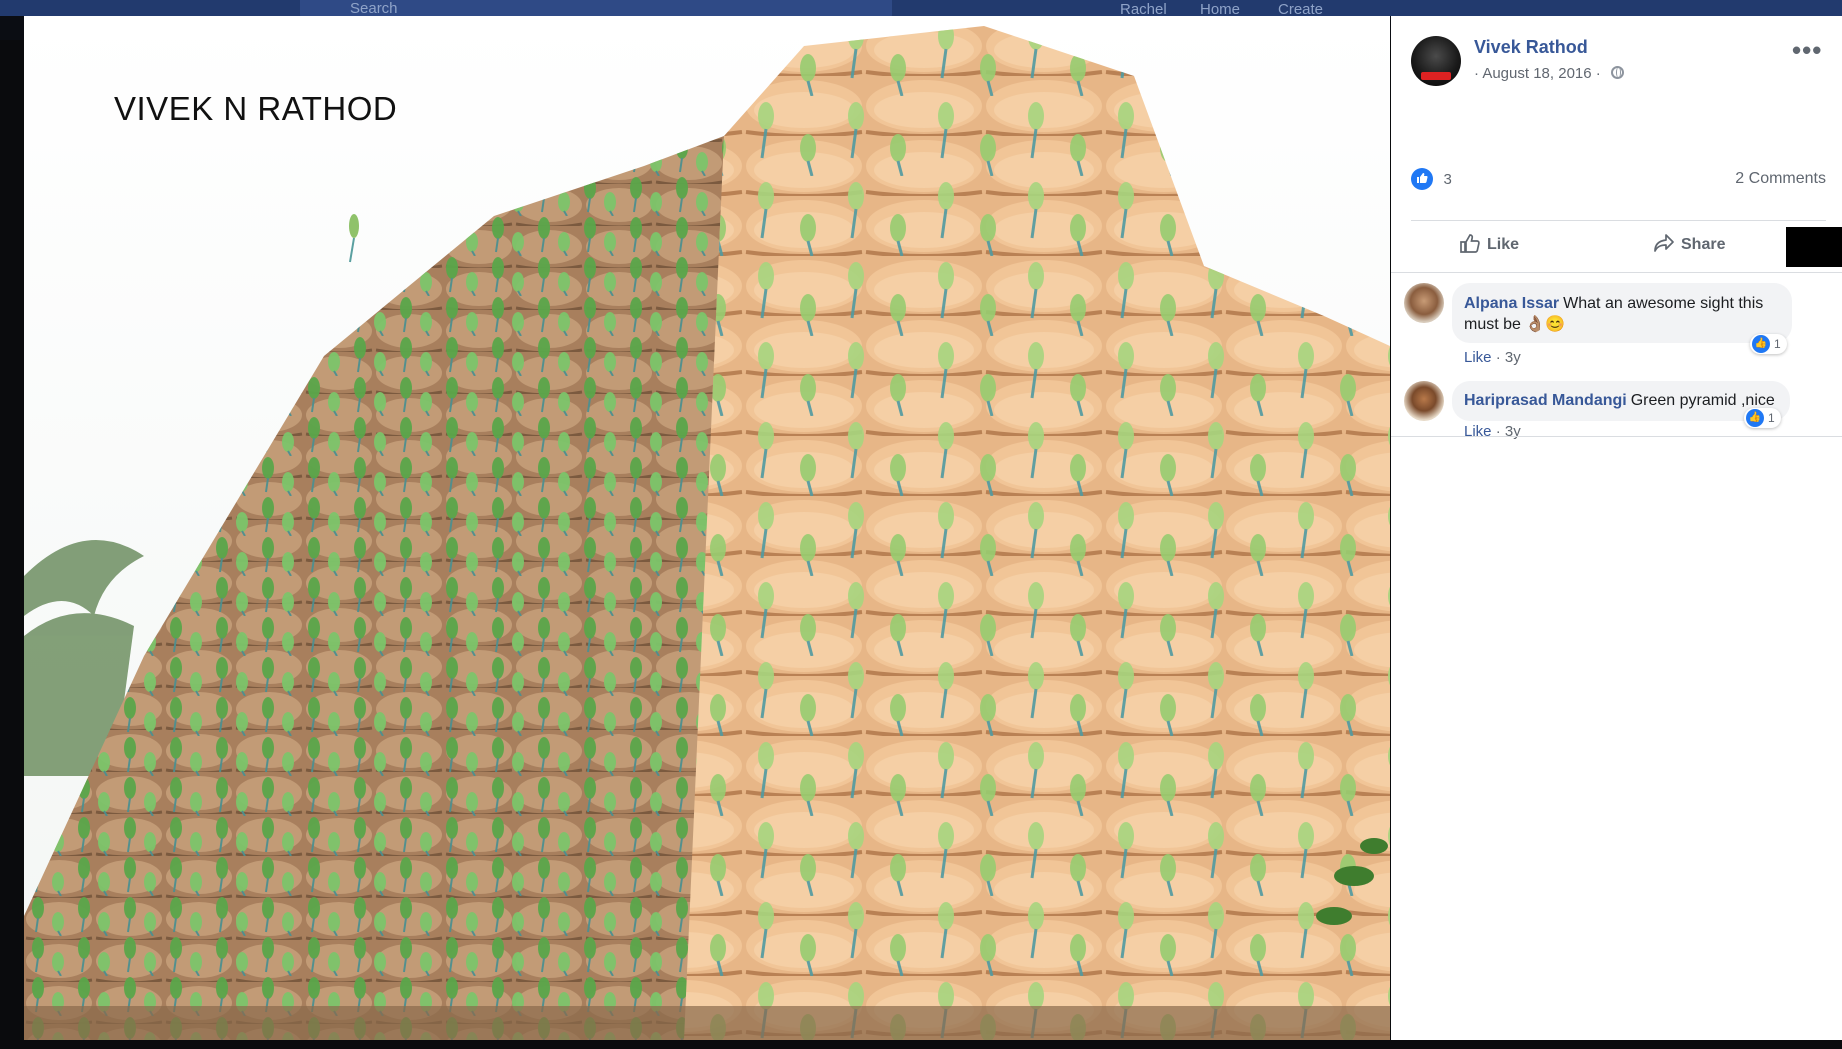  What do you see at coordinates (1702, 400) in the screenshot?
I see `comment-text: Green pyramid ,nice` at bounding box center [1702, 400].